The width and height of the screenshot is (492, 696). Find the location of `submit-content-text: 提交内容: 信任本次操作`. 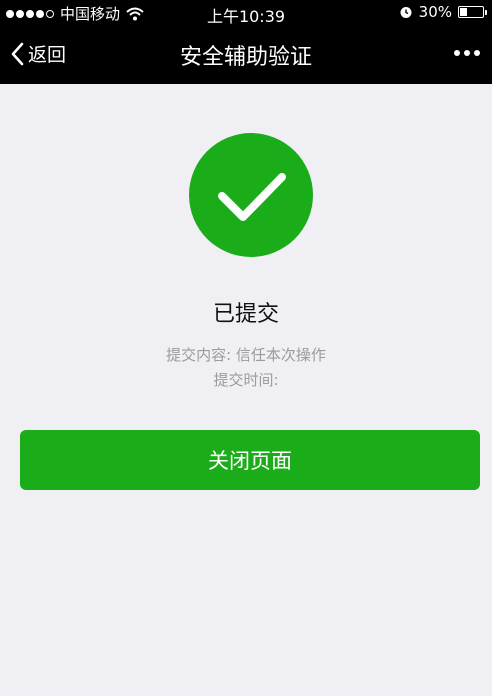

submit-content-text: 提交内容: 信任本次操作 is located at coordinates (246, 355).